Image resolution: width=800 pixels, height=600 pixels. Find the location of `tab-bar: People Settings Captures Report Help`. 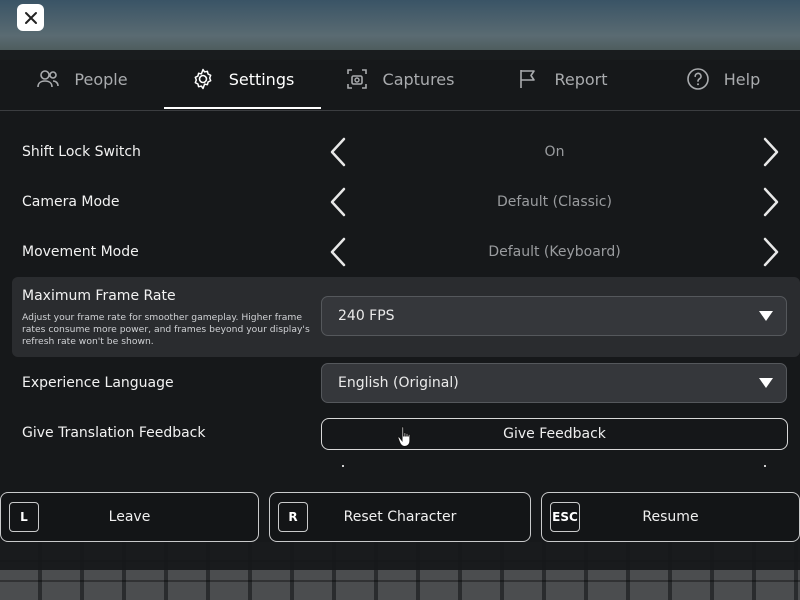

tab-bar: People Settings Captures Report Help is located at coordinates (400, 80).